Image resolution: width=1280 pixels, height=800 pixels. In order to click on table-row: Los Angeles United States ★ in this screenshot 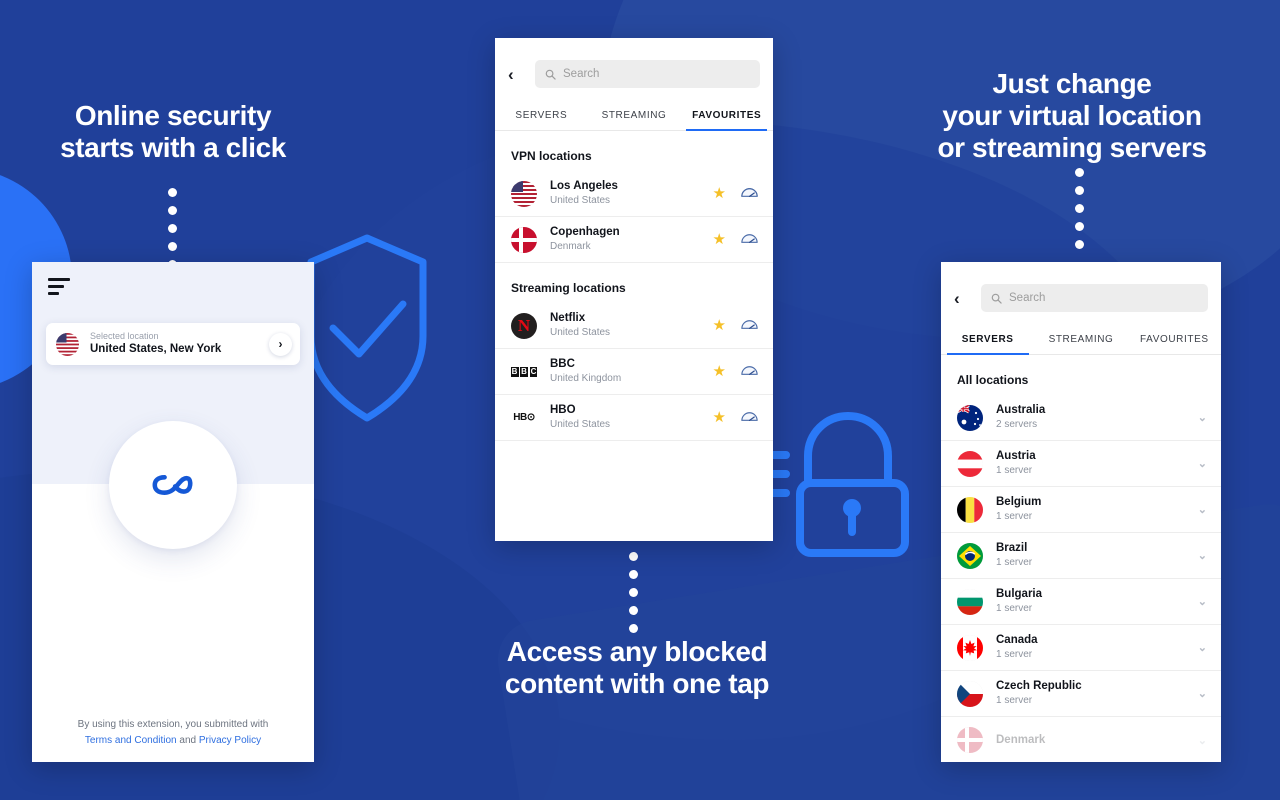, I will do `click(634, 194)`.